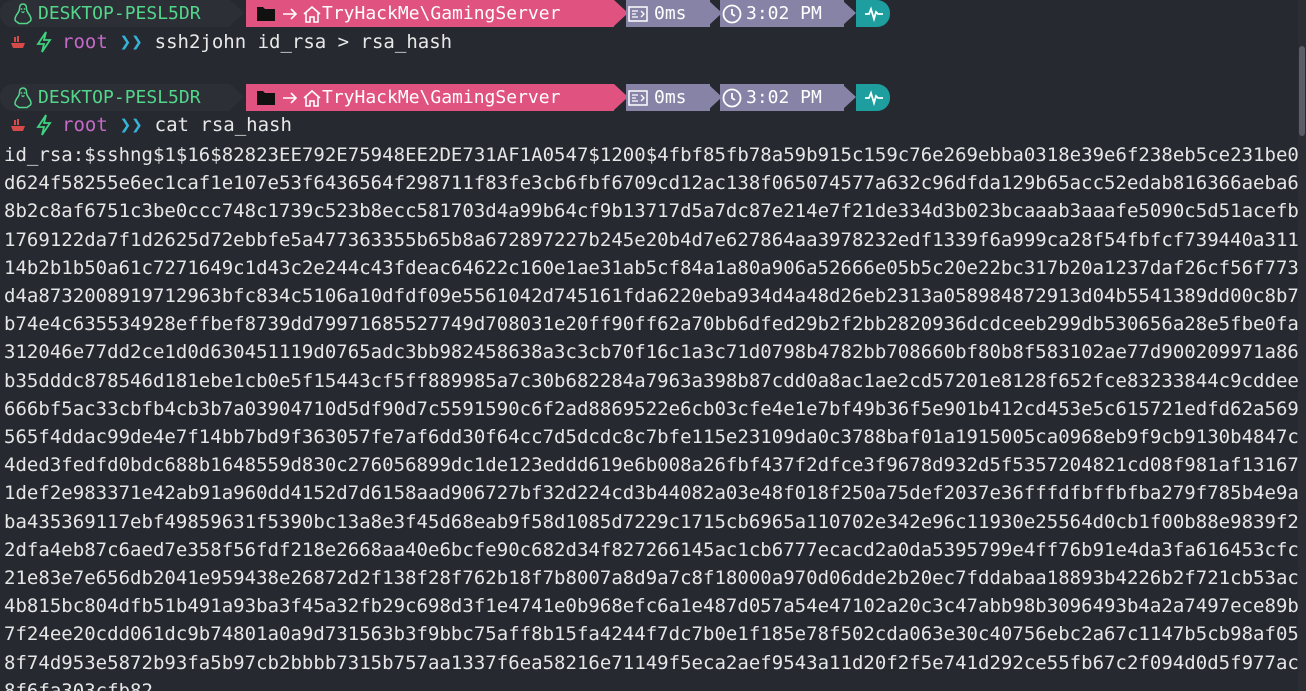 Image resolution: width=1306 pixels, height=691 pixels. I want to click on vertical-scrollbar, so click(1302, 345).